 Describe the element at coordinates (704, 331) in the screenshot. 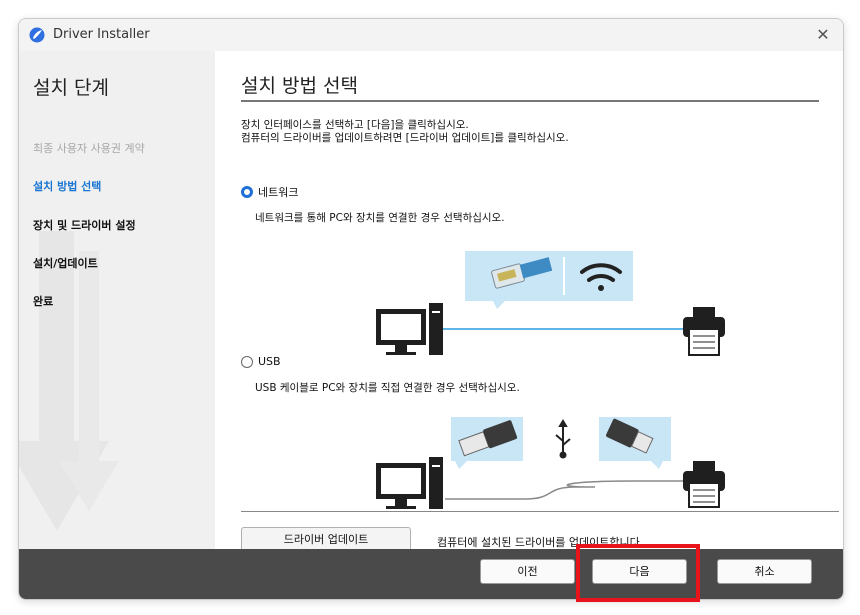

I see `printer-icon` at that location.